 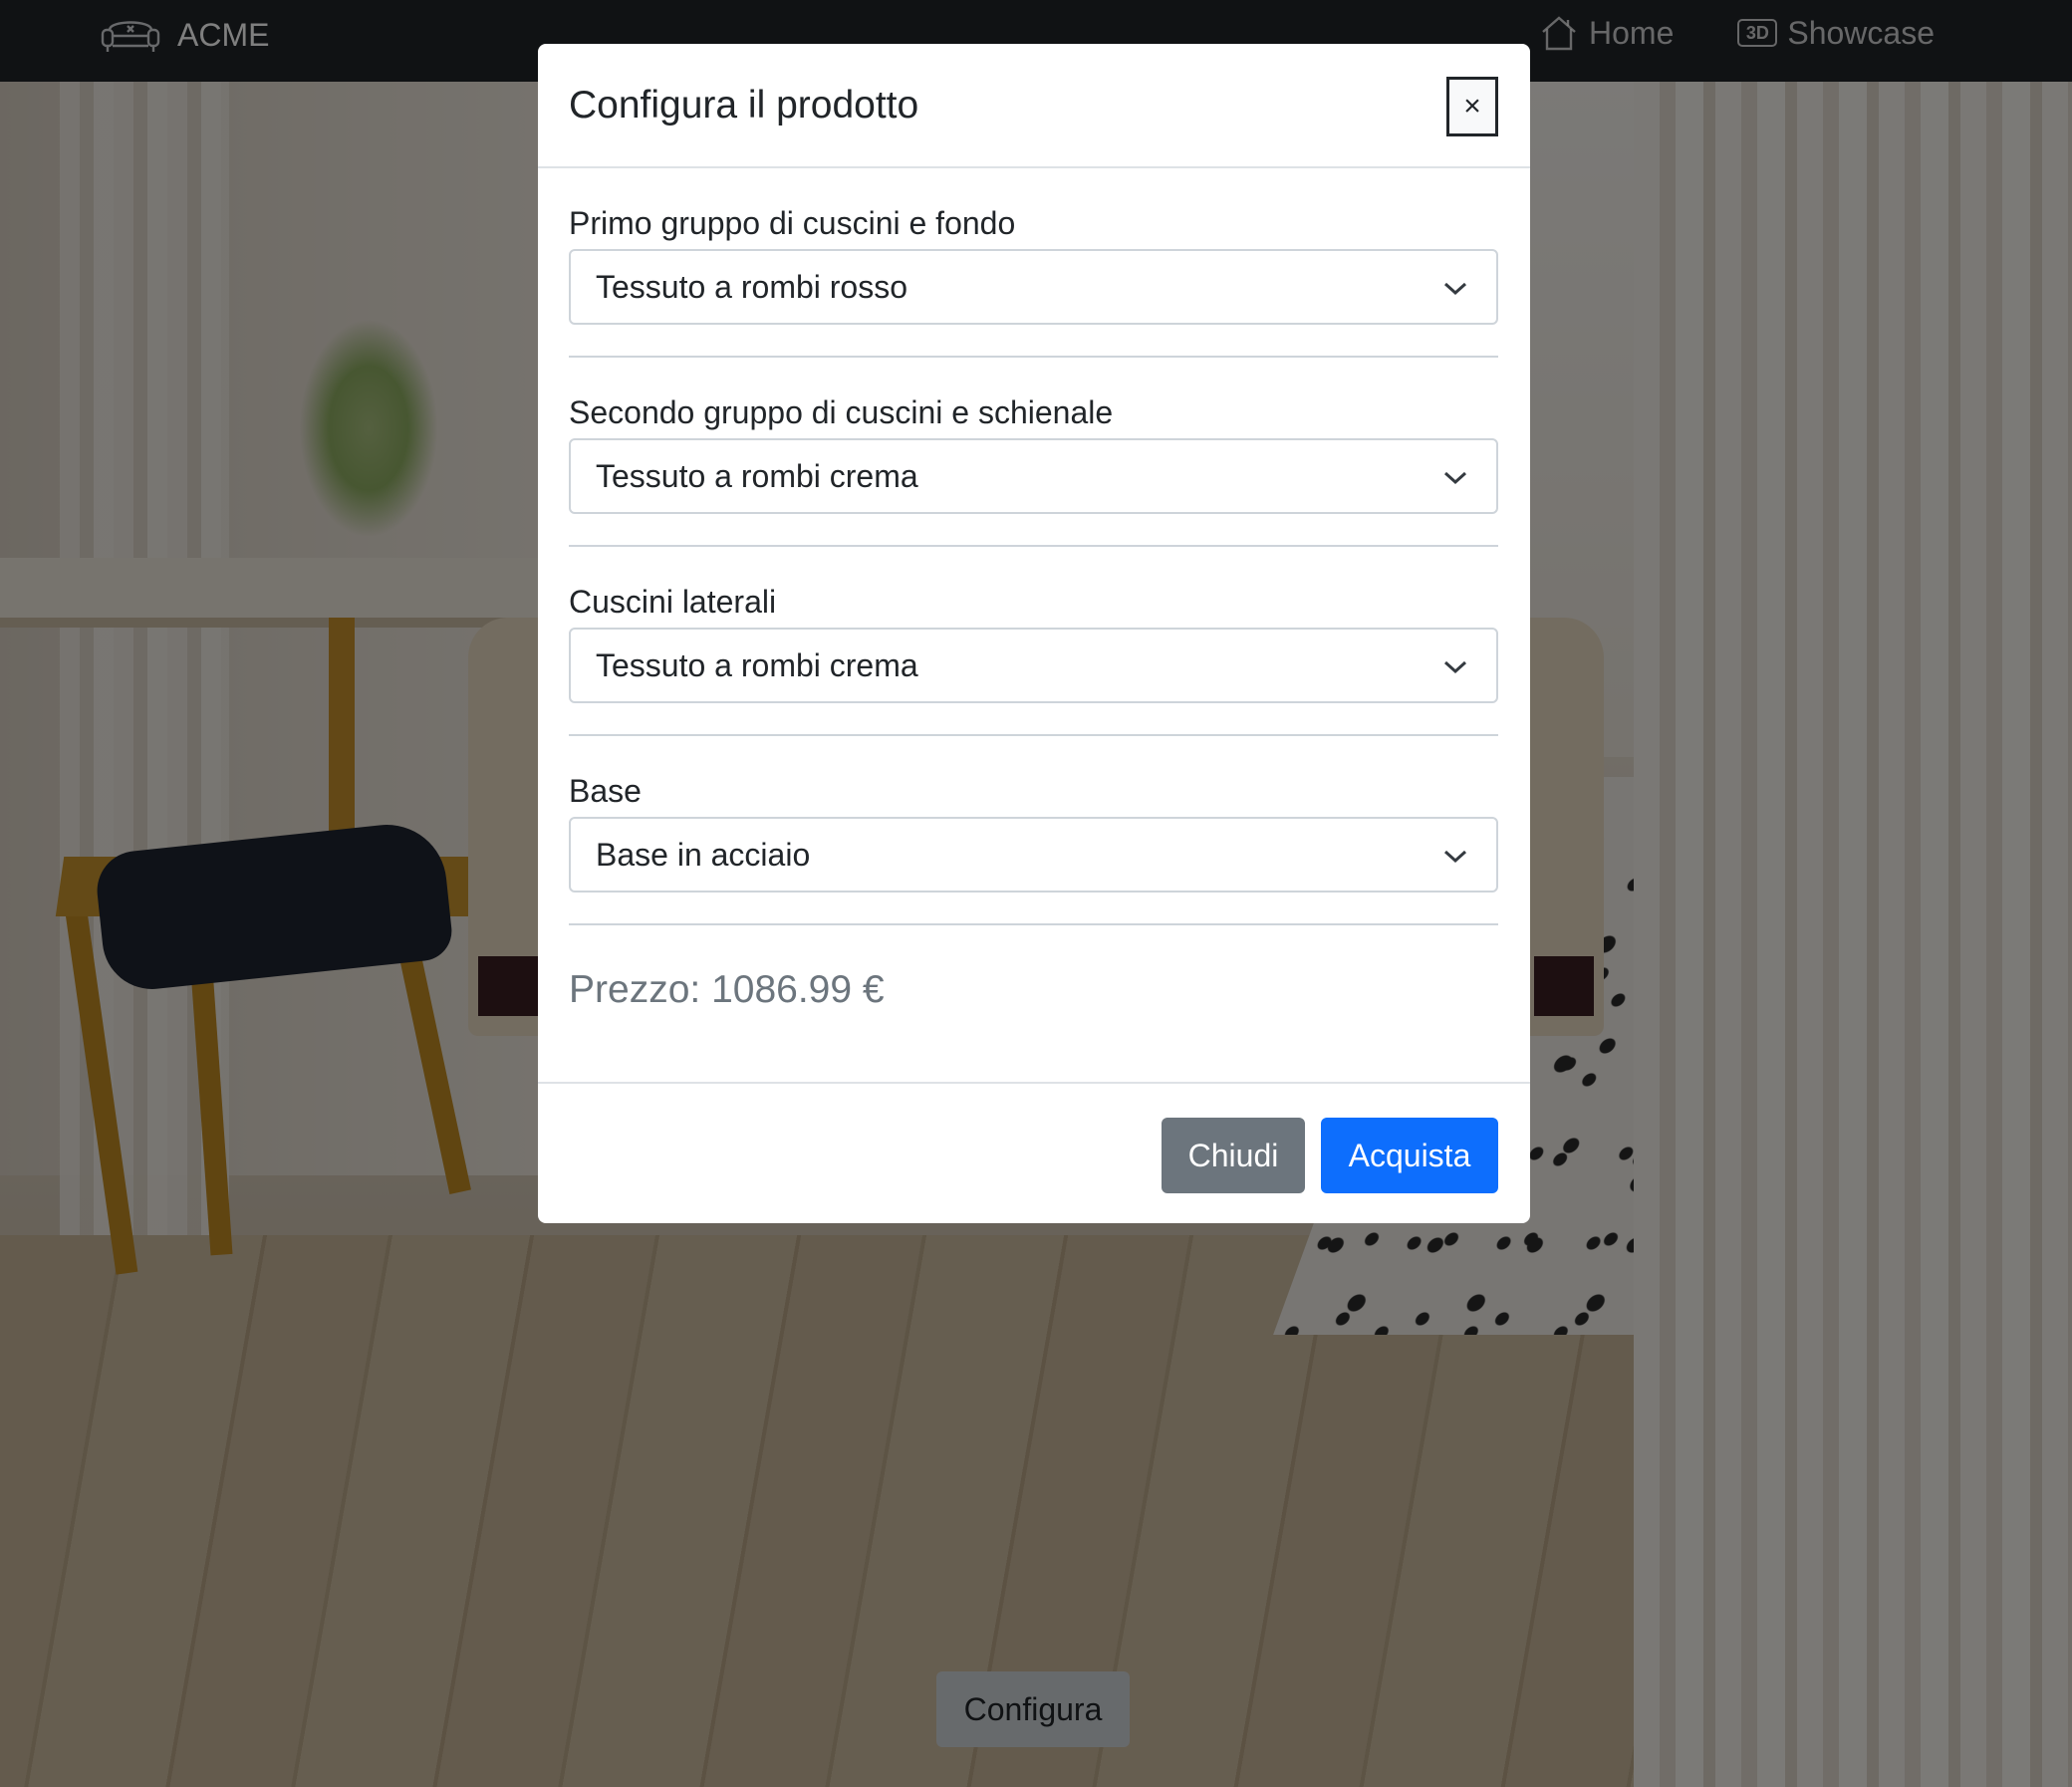 I want to click on field-base: Base Base in acciaio, so click(x=1033, y=832).